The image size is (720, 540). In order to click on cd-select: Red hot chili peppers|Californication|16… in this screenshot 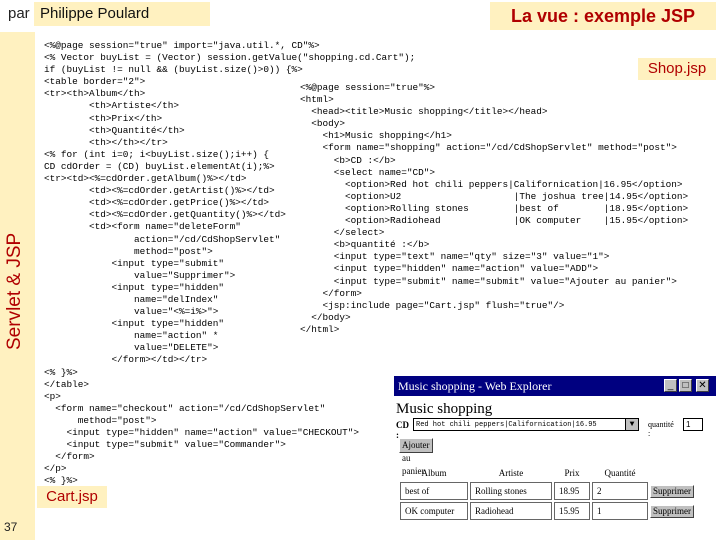, I will do `click(526, 424)`.